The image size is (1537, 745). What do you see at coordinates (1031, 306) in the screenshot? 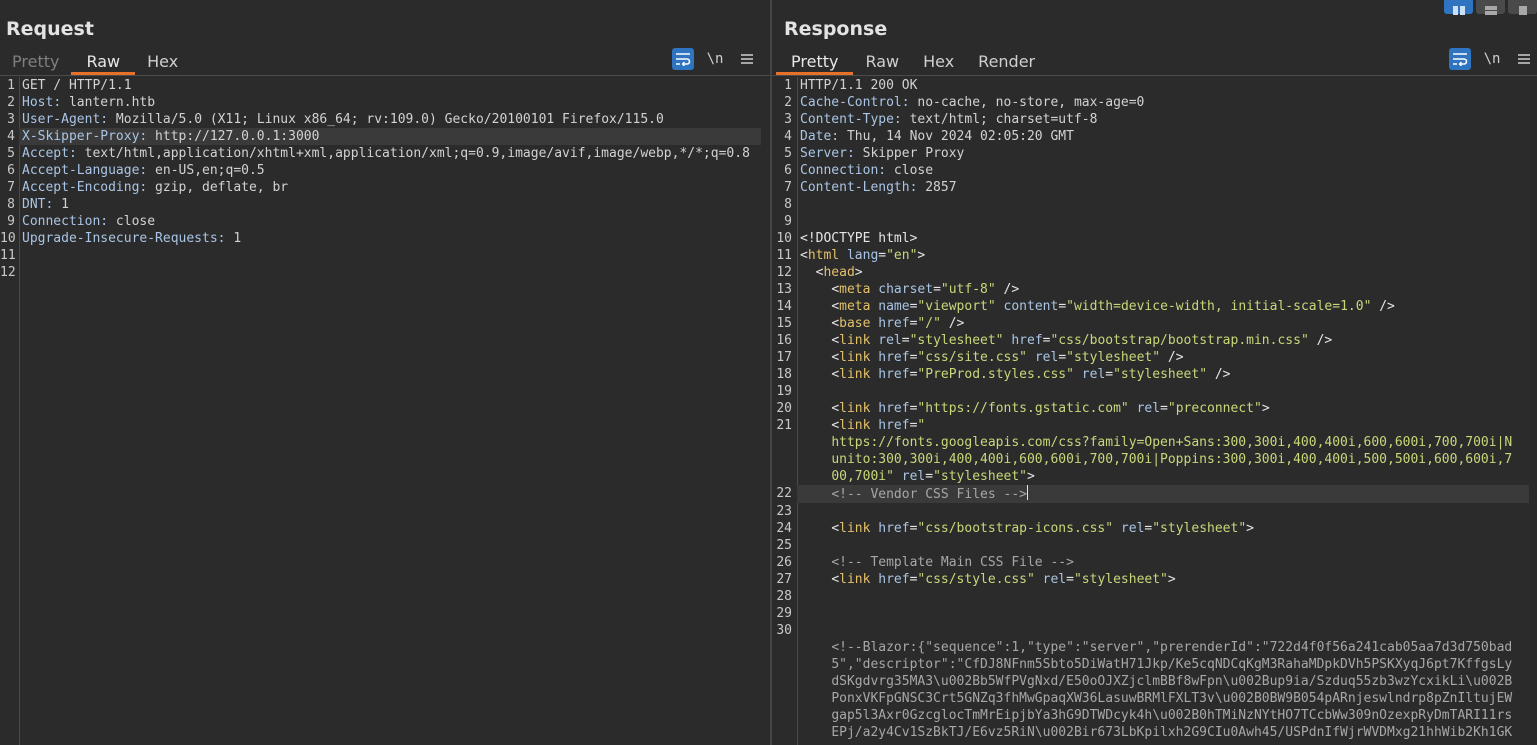
I see `code-token: content` at bounding box center [1031, 306].